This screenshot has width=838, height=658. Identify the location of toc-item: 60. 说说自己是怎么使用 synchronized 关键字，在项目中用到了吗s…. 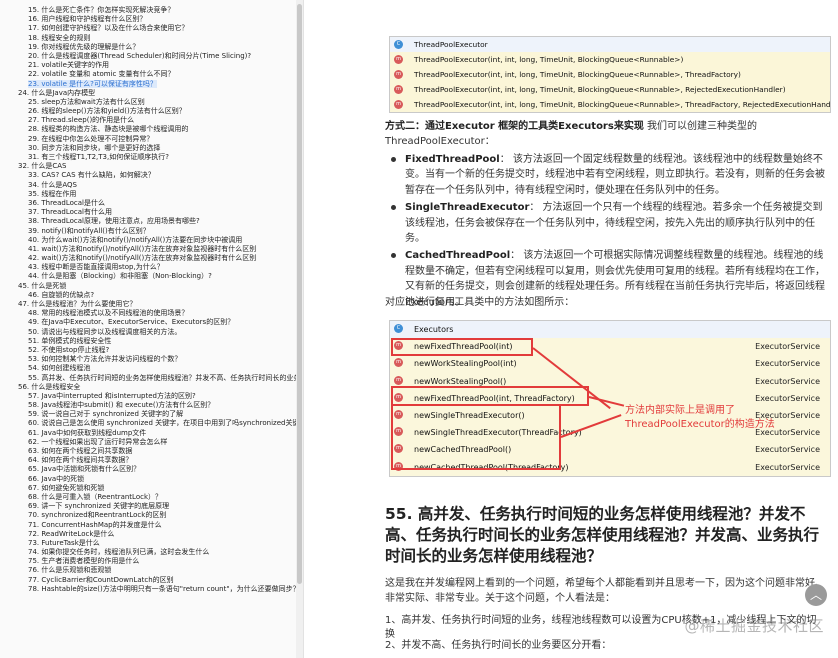
(159, 423).